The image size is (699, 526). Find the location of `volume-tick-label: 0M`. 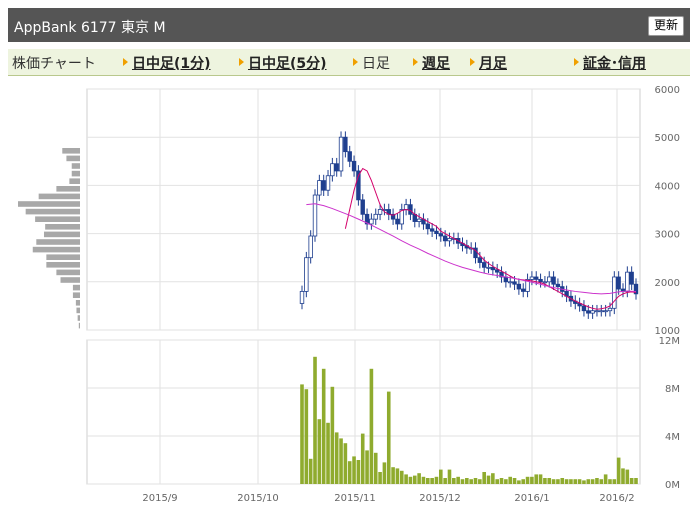

volume-tick-label: 0M is located at coordinates (672, 485).